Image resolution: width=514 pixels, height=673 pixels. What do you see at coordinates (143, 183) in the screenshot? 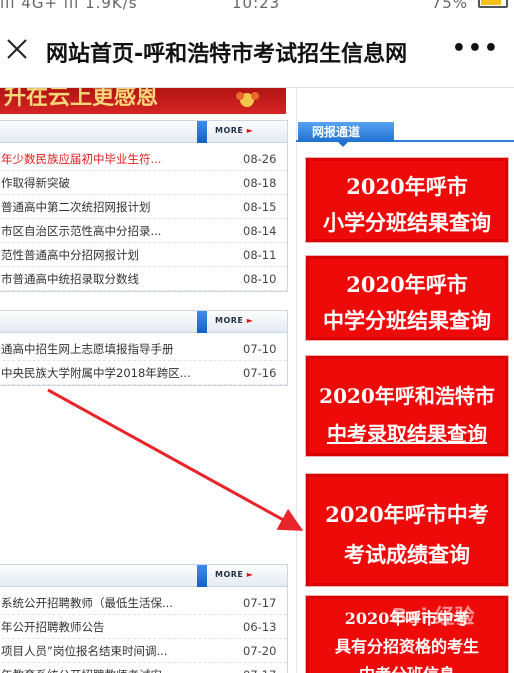
I see `list-item: 作取得新突破 08-18` at bounding box center [143, 183].